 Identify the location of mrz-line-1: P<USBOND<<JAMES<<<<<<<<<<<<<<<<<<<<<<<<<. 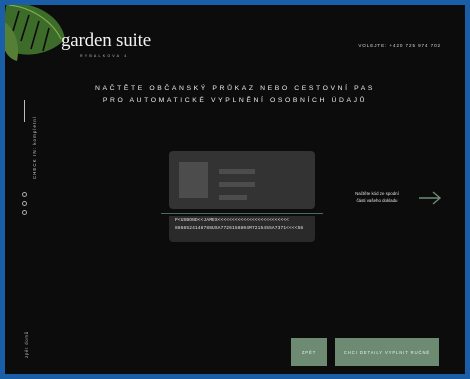
(232, 220).